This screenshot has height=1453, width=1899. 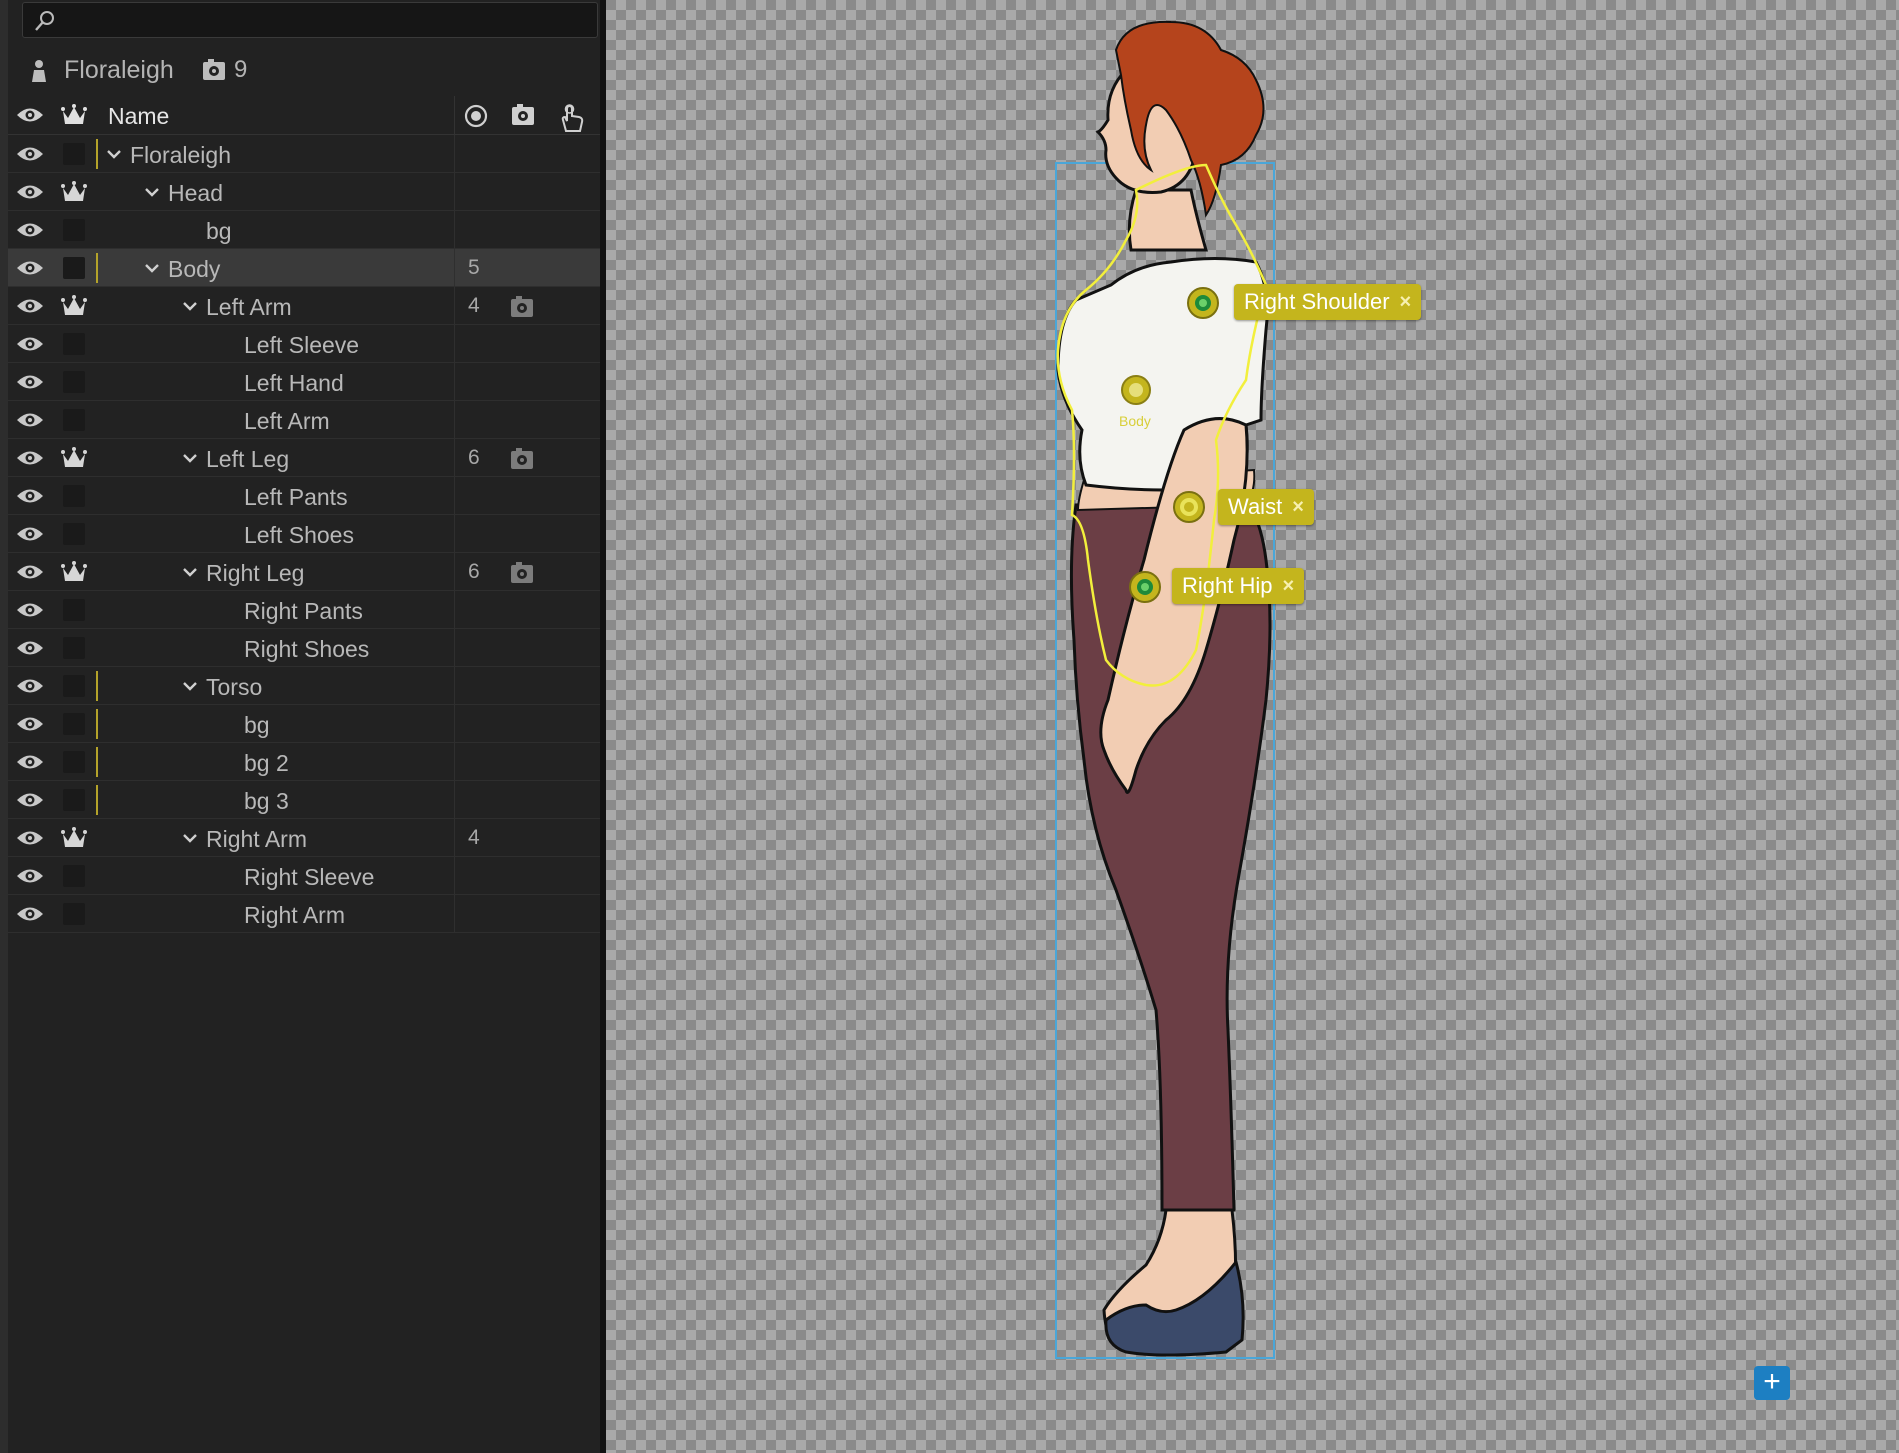 I want to click on layer-row: Left Sleeve, so click(x=304, y=344).